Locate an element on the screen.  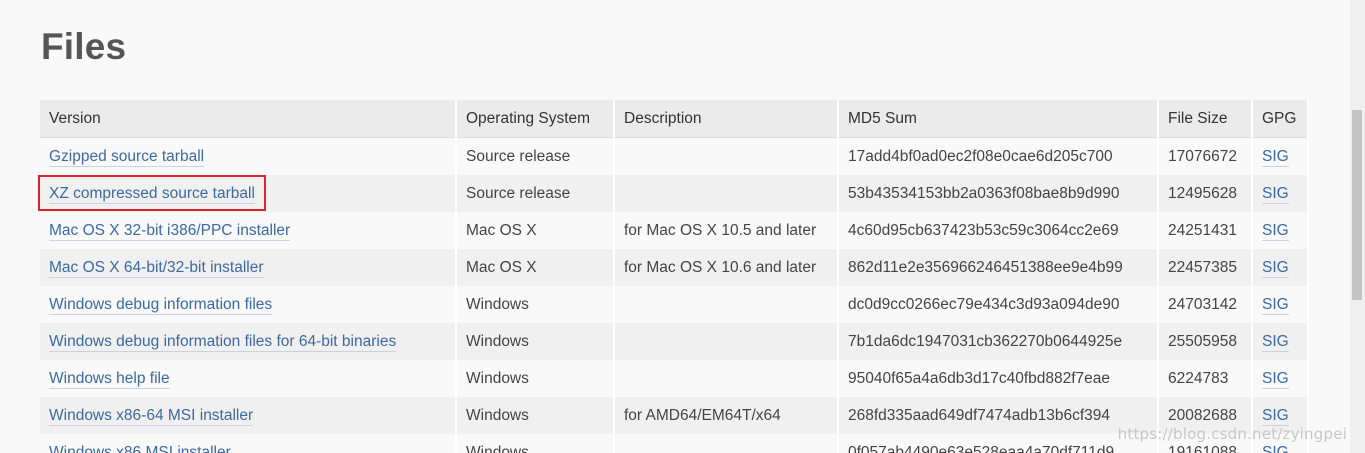
version-cell: Windows x86 MSI installer is located at coordinates (248, 443).